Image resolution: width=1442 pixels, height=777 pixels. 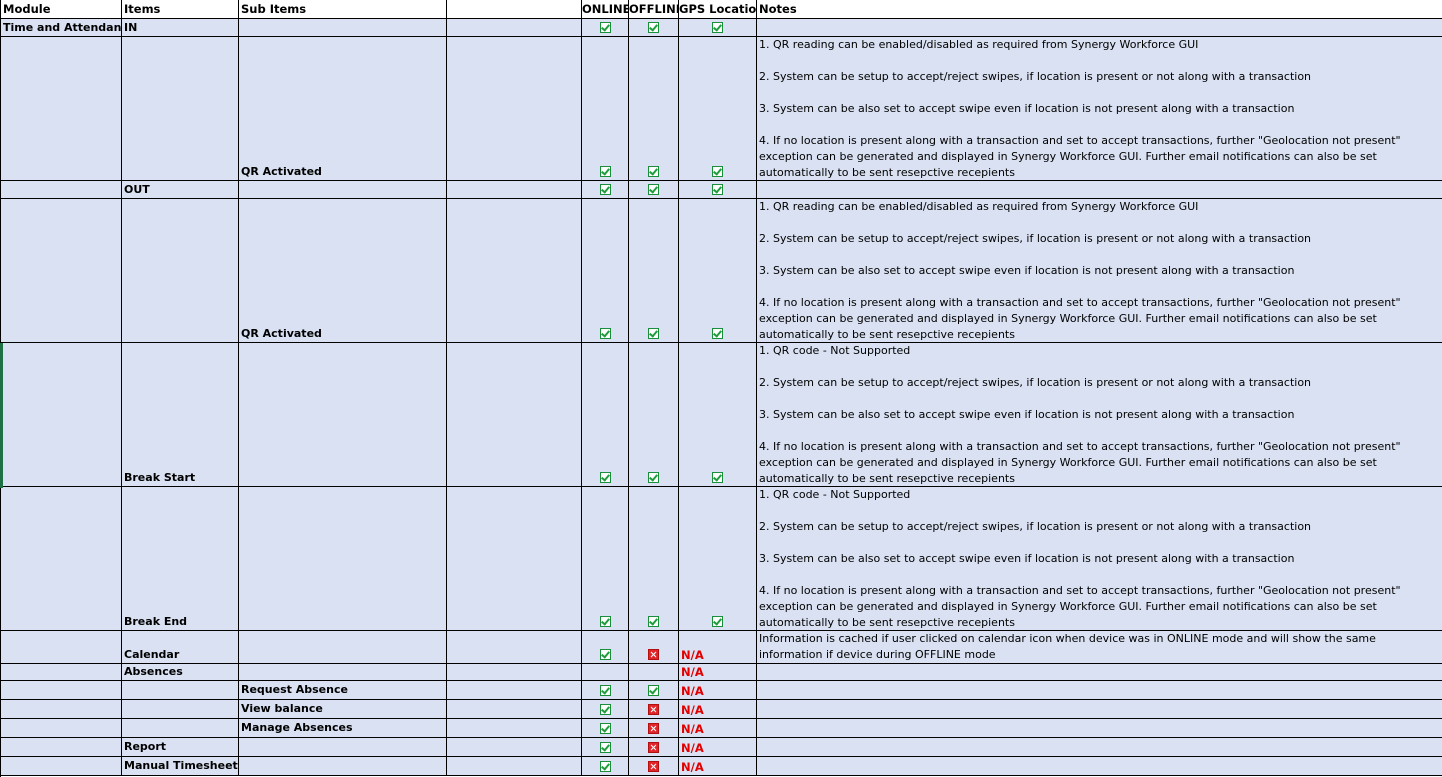 I want to click on header-items: Items, so click(x=180, y=9).